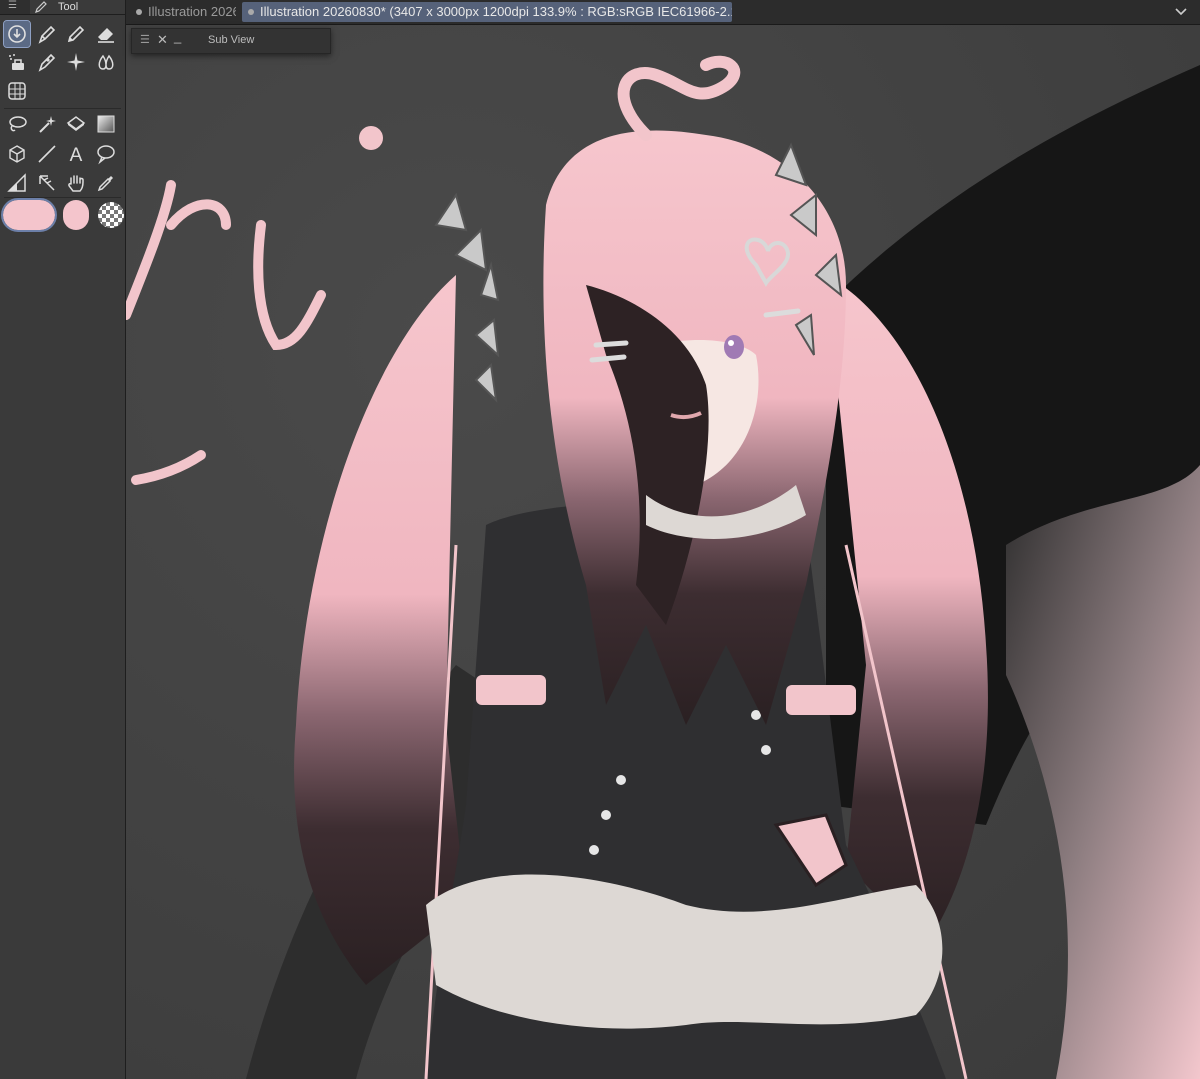 This screenshot has width=1200, height=1079. I want to click on eyedropper-tool-icon, so click(106, 183).